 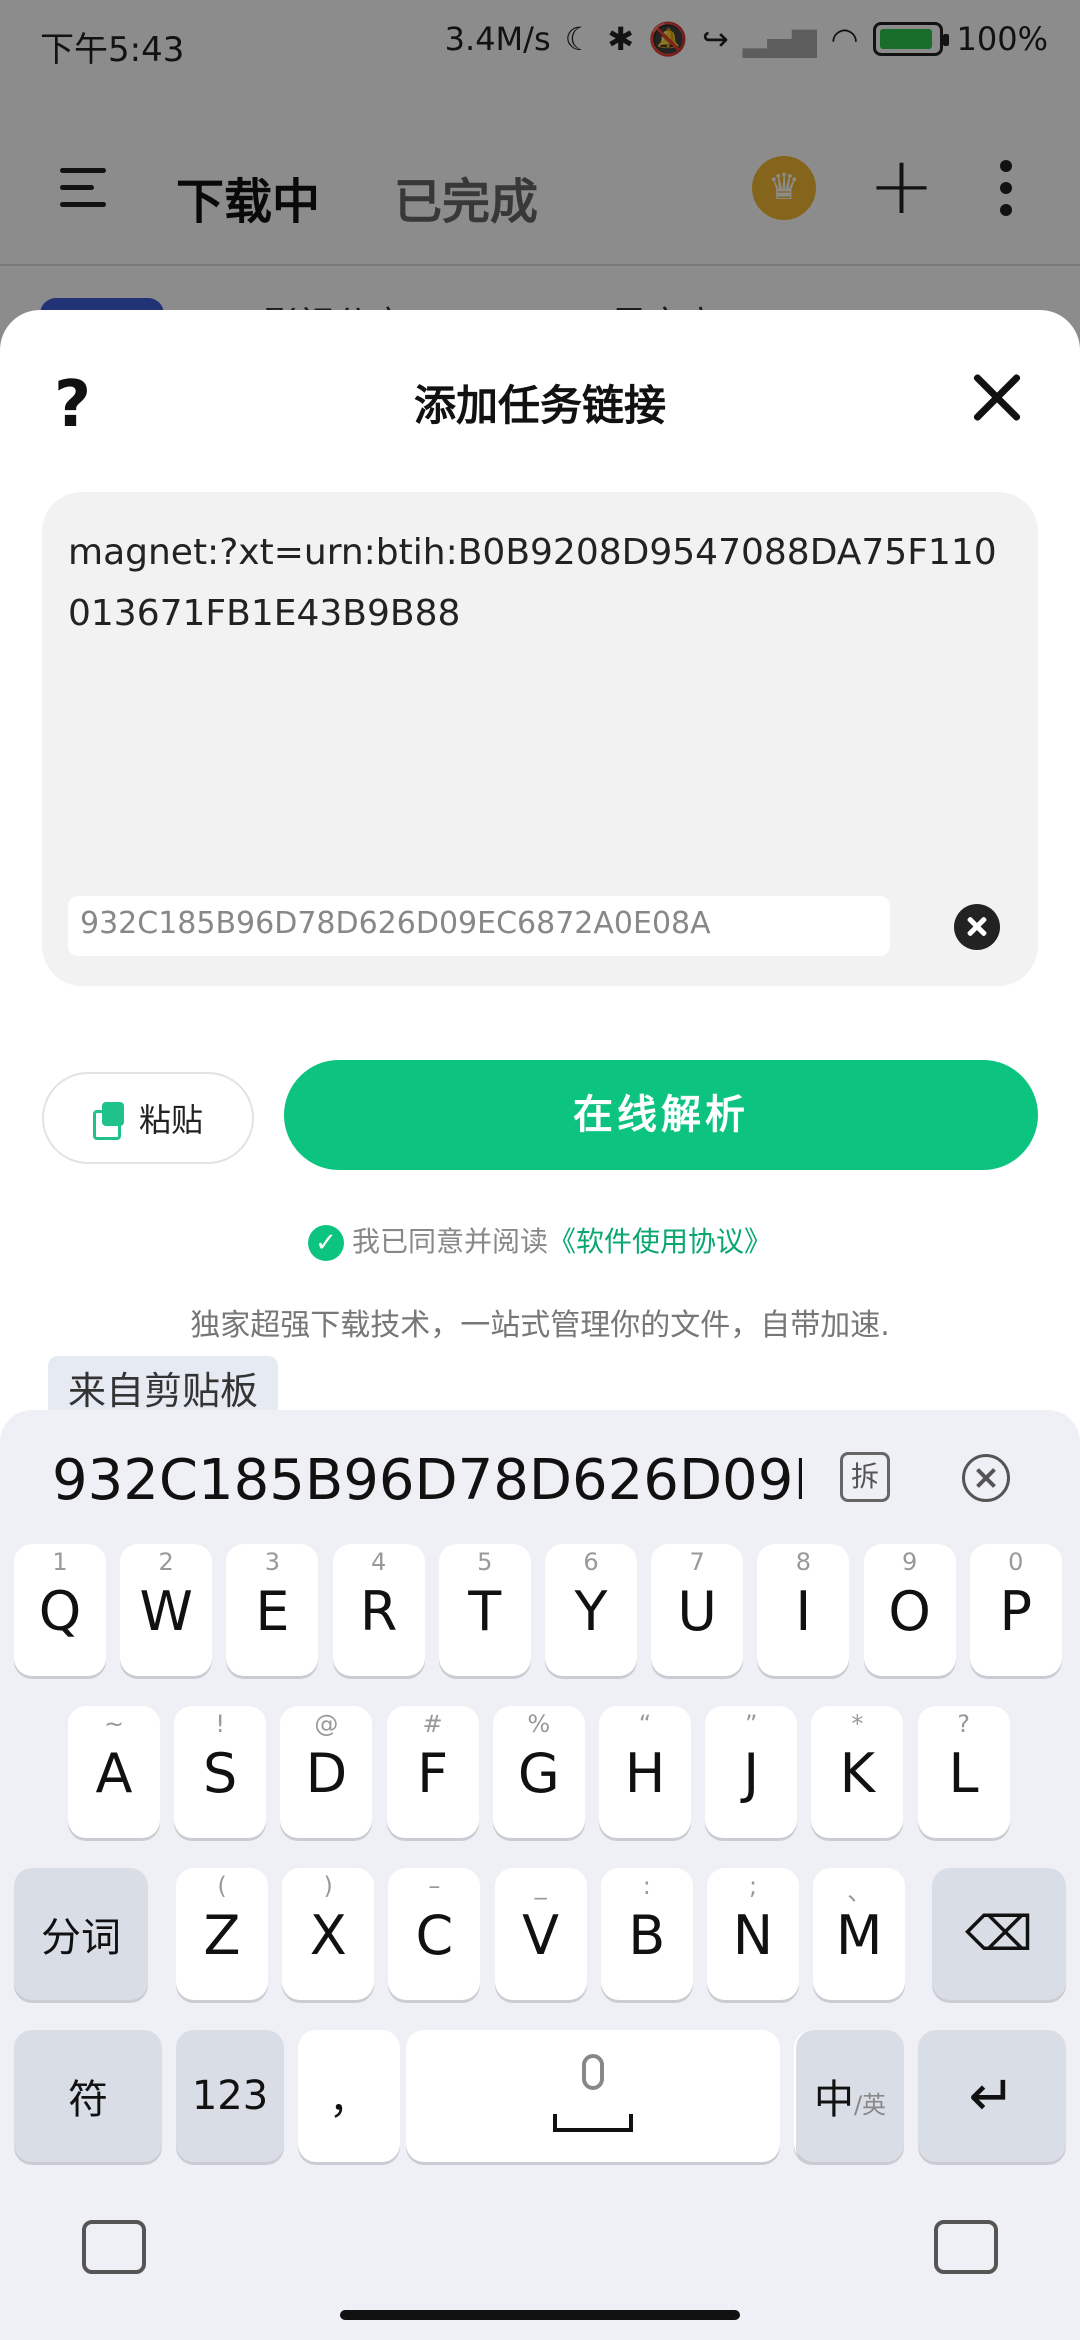 I want to click on key-a: ~ A, so click(x=114, y=1772).